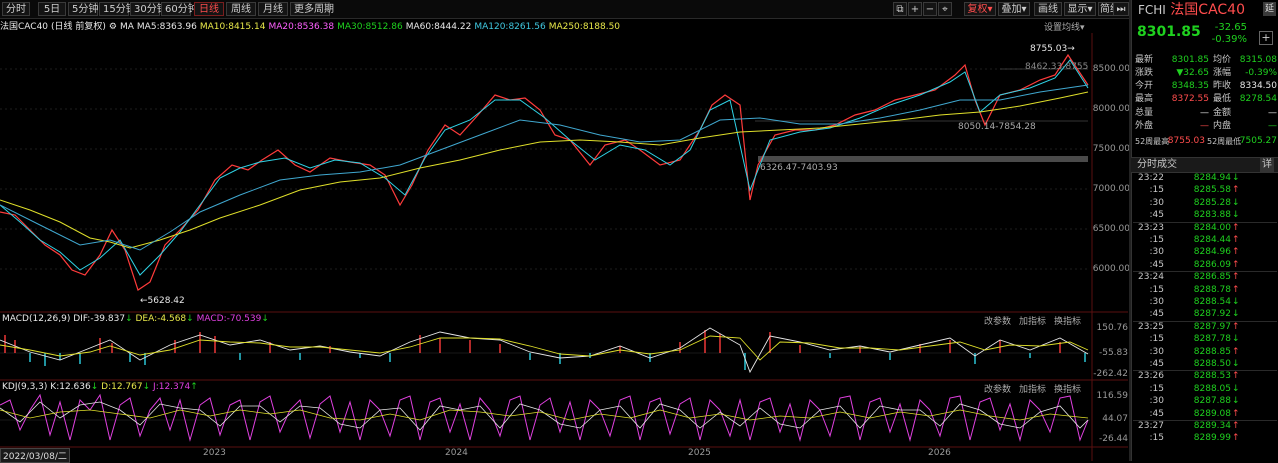  I want to click on add-watchlist-button: +, so click(1266, 38).